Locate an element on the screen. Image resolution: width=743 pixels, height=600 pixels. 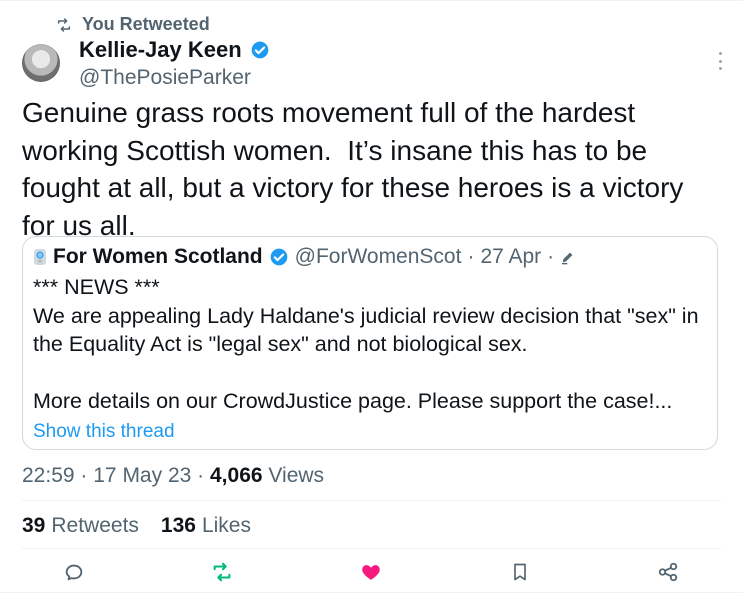
author-handle: @ThePosieParker is located at coordinates (174, 78).